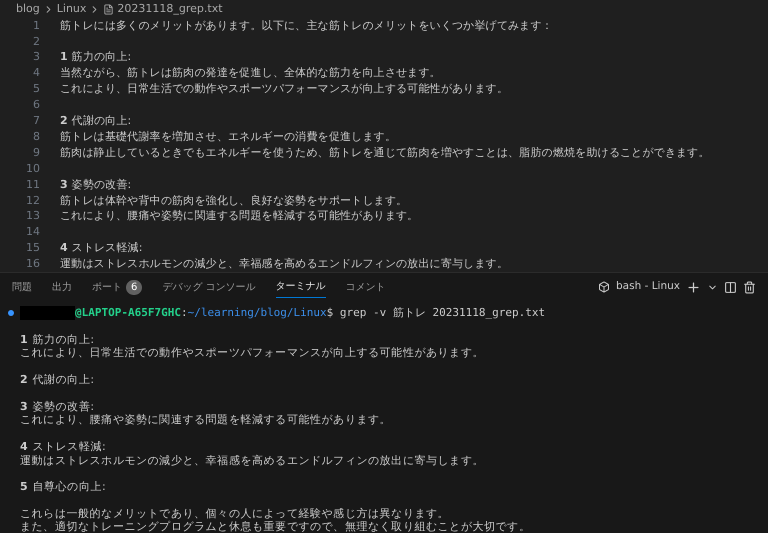  Describe the element at coordinates (252, 353) in the screenshot. I see `terminal-output-line: これにより、日常生活での動作やスポーツパフォーマンスが向上する可能性があります。` at that location.